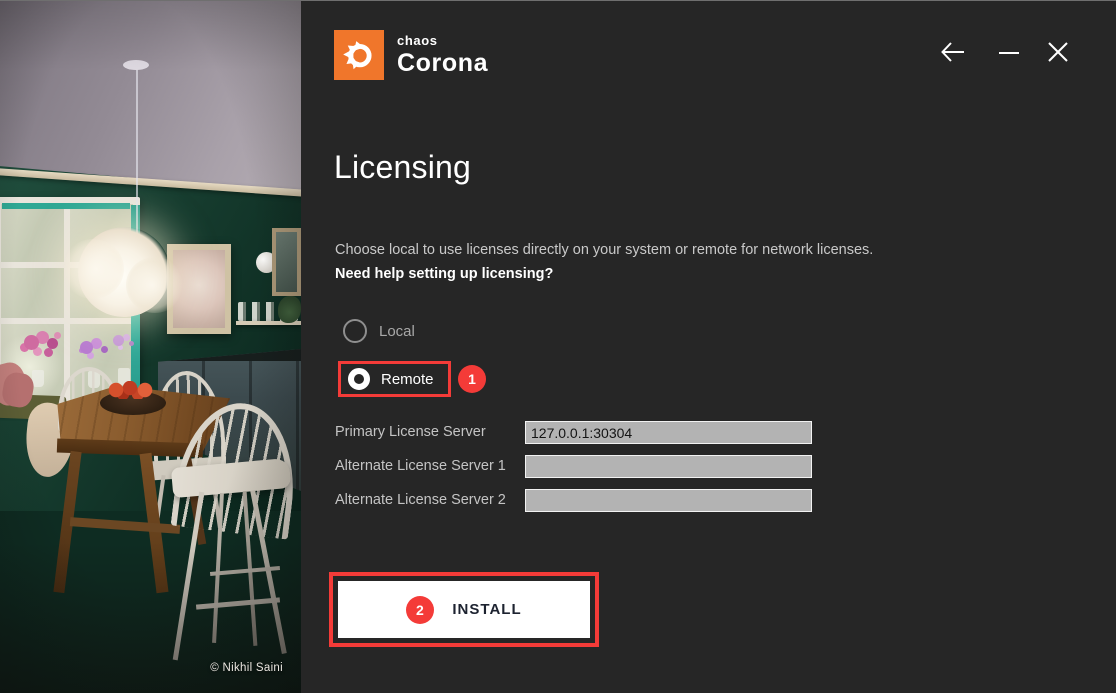  I want to click on brand-wordmark: chaos Corona, so click(442, 55).